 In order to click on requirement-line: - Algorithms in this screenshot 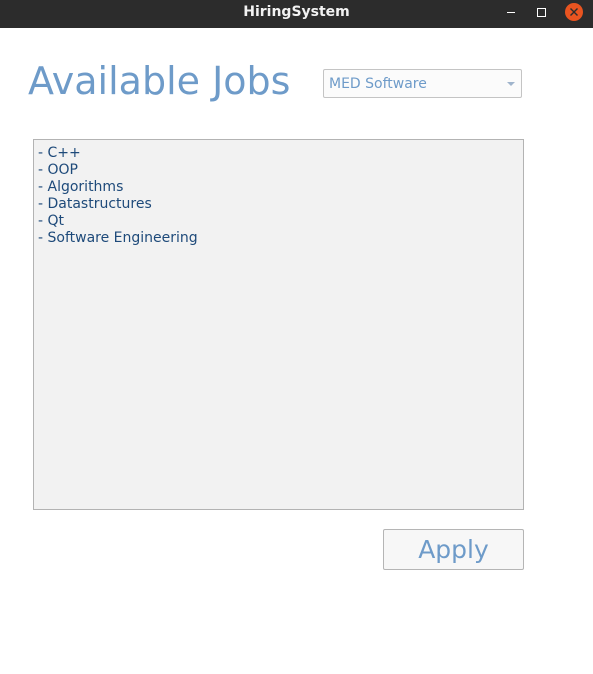, I will do `click(81, 187)`.